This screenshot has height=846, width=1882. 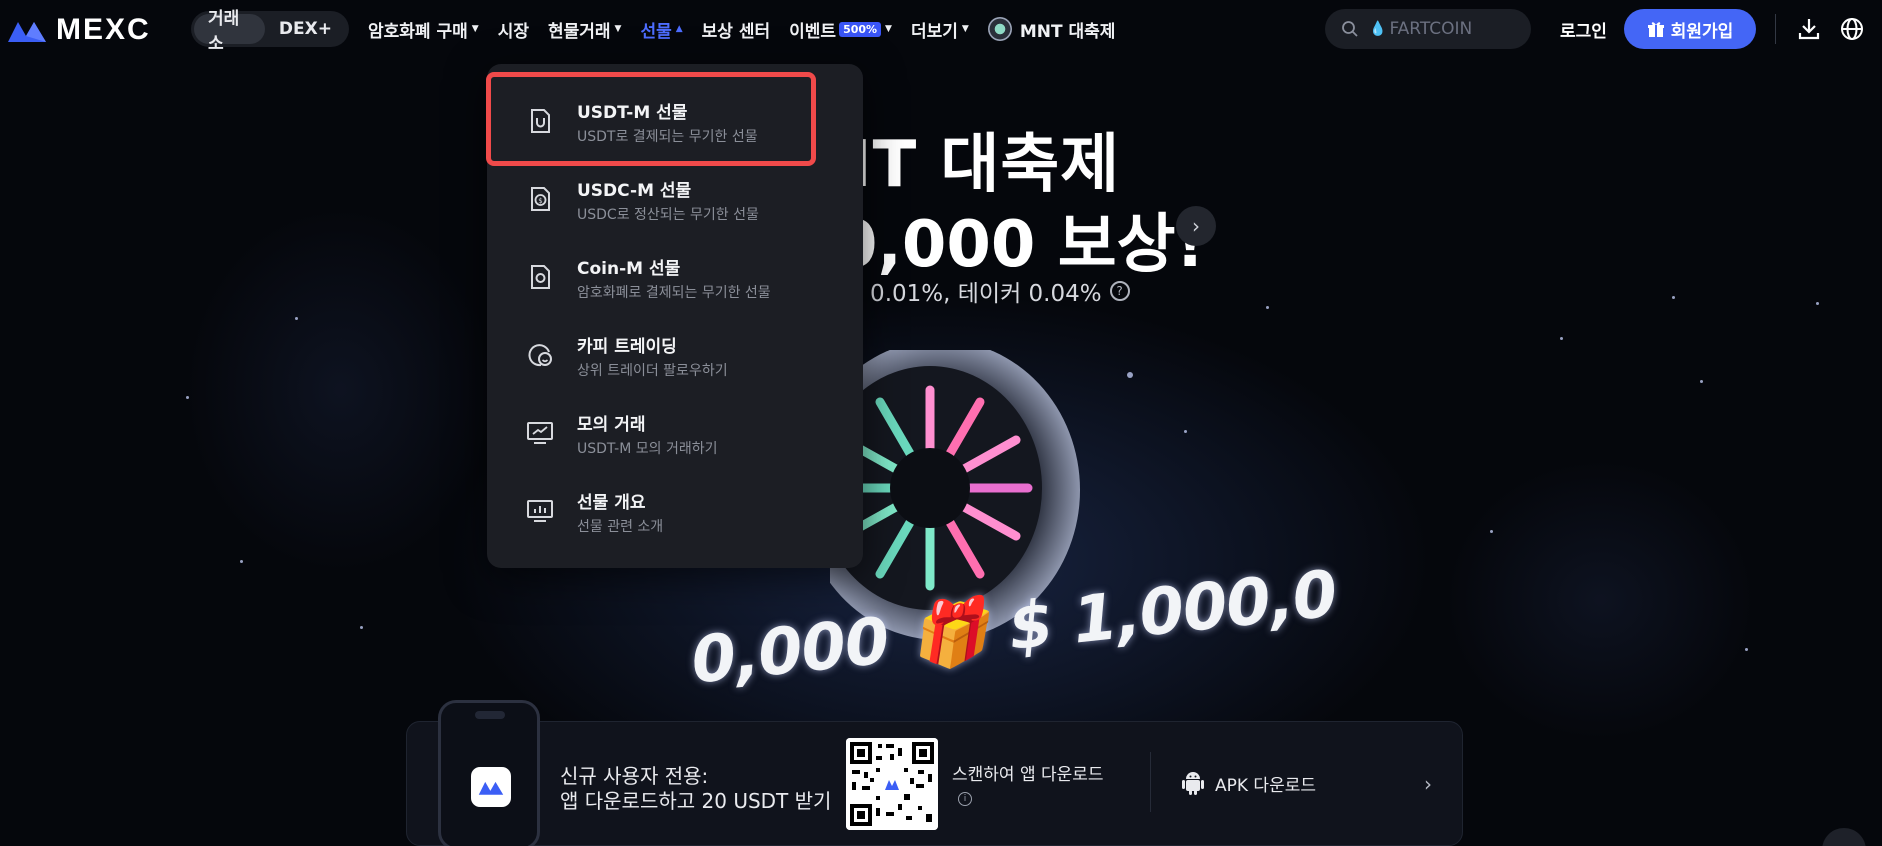 What do you see at coordinates (1028, 775) in the screenshot?
I see `scan-download-text: 스캔하여 앱 다운로드` at bounding box center [1028, 775].